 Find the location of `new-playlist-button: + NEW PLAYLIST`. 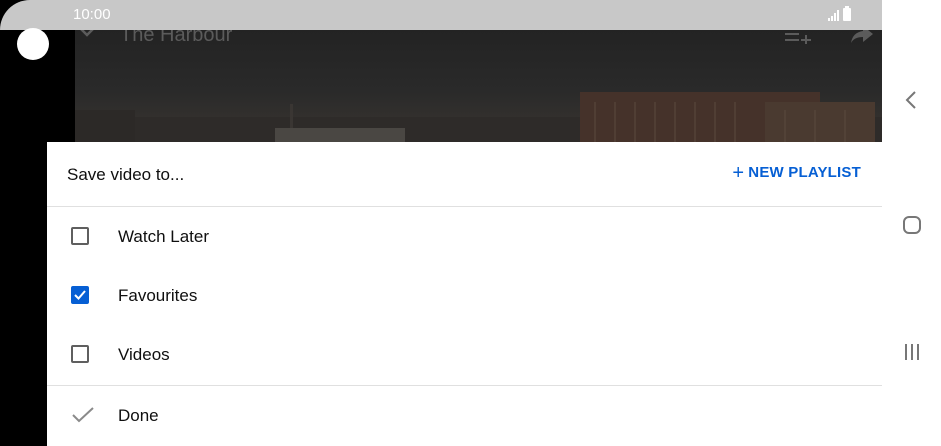

new-playlist-button: + NEW PLAYLIST is located at coordinates (796, 172).